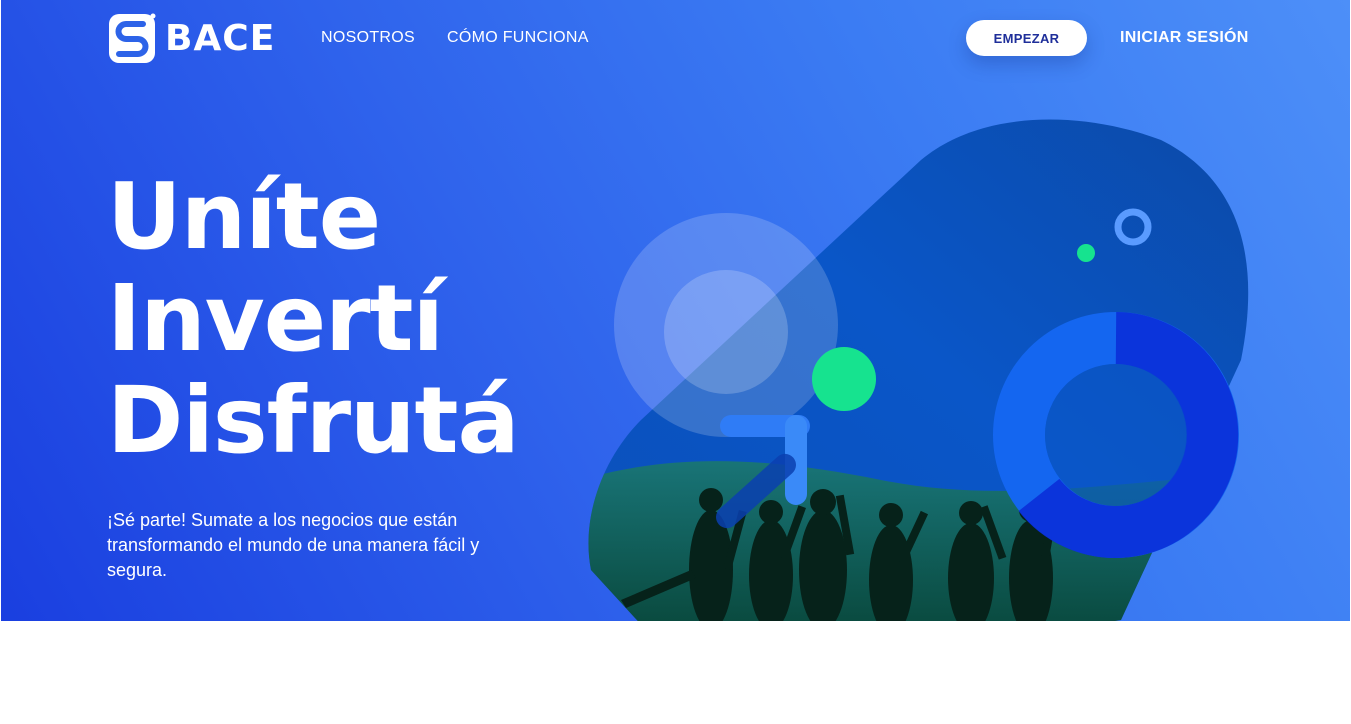 The image size is (1351, 724). I want to click on nav-link-como-funciona: CÓMO FUNCIONA, so click(518, 38).